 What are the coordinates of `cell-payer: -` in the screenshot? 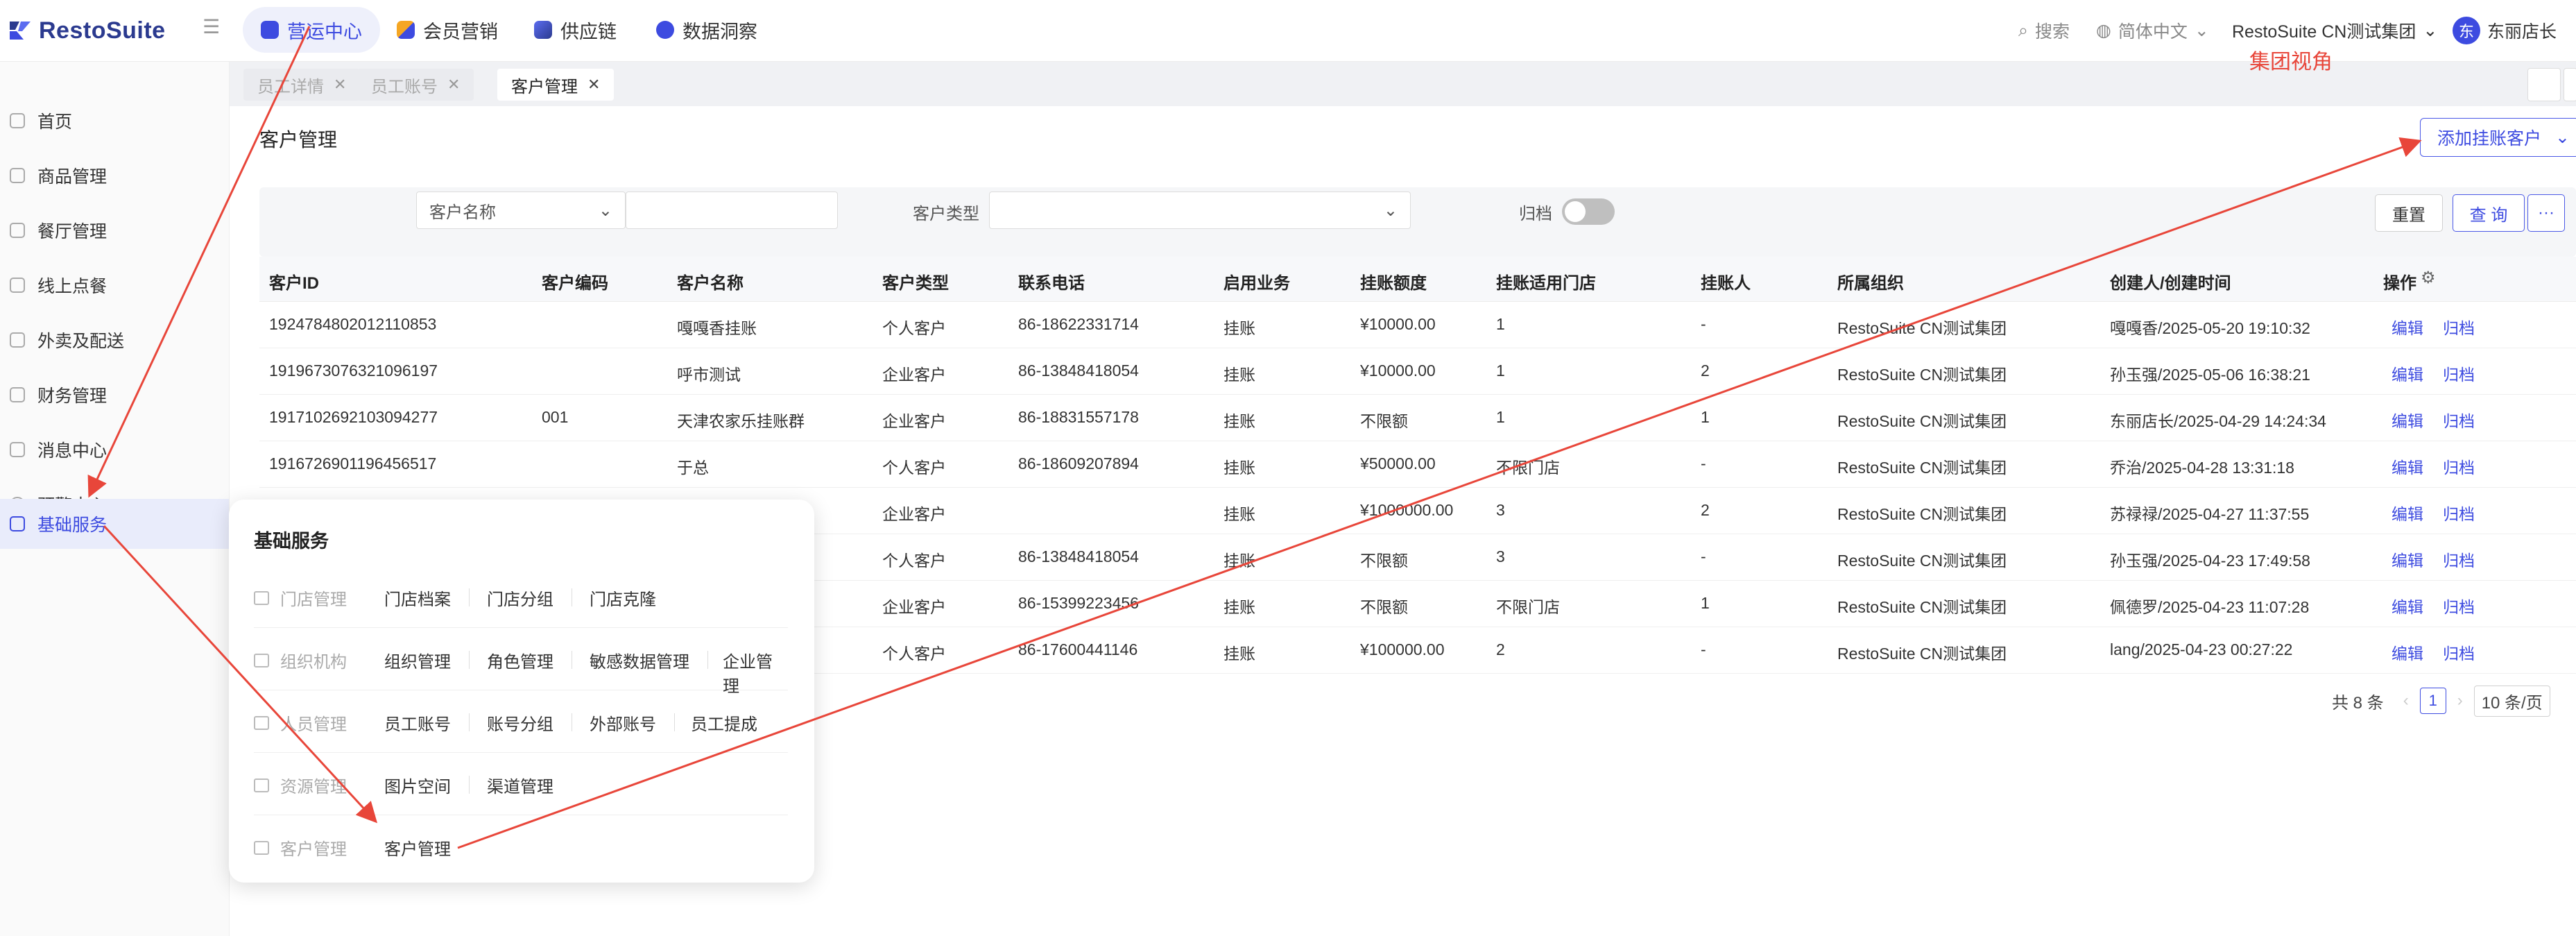 It's located at (1703, 556).